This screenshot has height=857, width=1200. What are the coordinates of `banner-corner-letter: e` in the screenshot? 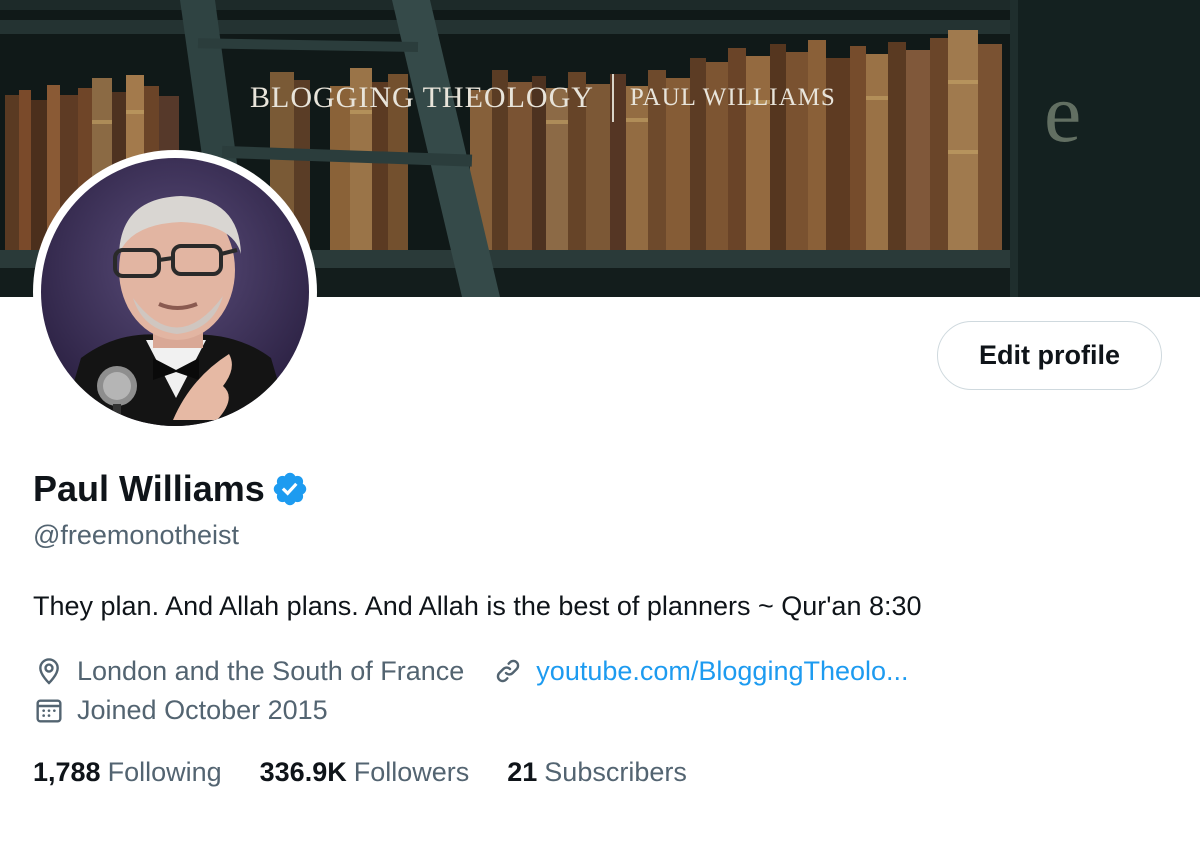 It's located at (1063, 113).